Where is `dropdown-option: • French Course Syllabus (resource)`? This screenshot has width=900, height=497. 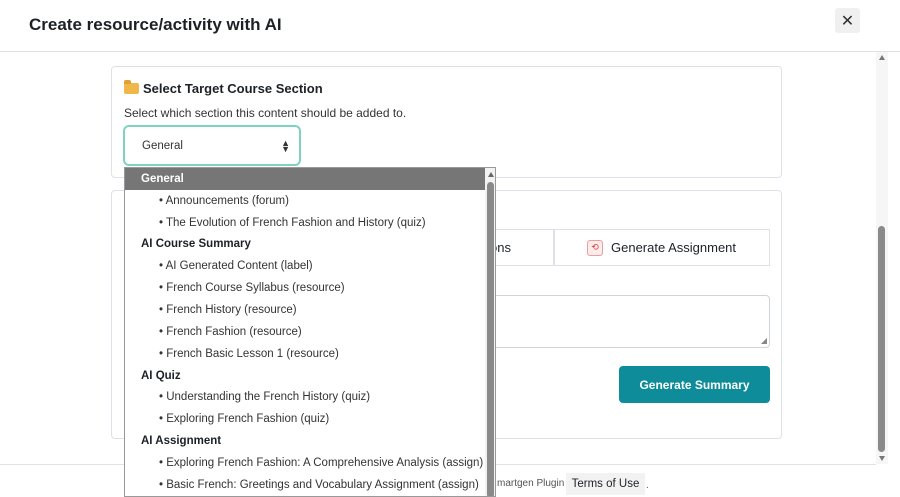 dropdown-option: • French Course Syllabus (resource) is located at coordinates (305, 288).